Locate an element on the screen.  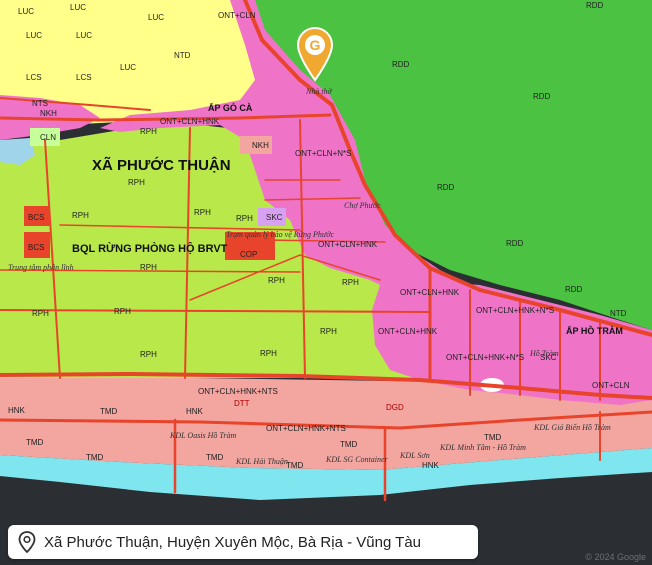
zone-code-label: ONT+CLN+N*S is located at coordinates (323, 153).